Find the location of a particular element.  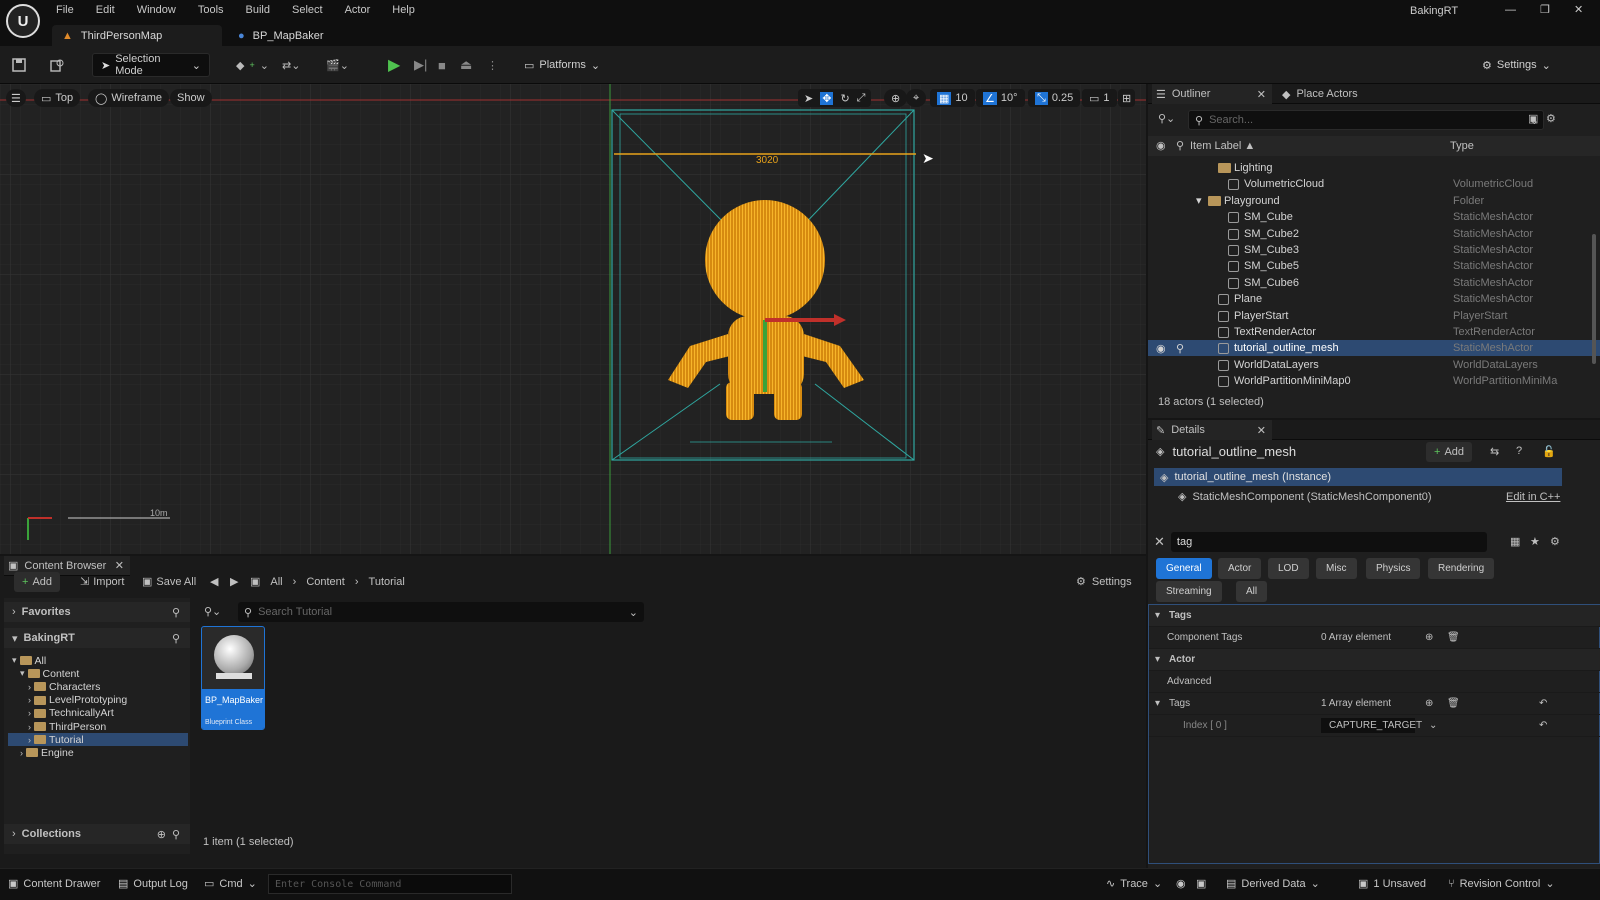

clear-search-icon: ✕ is located at coordinates (1159, 542).